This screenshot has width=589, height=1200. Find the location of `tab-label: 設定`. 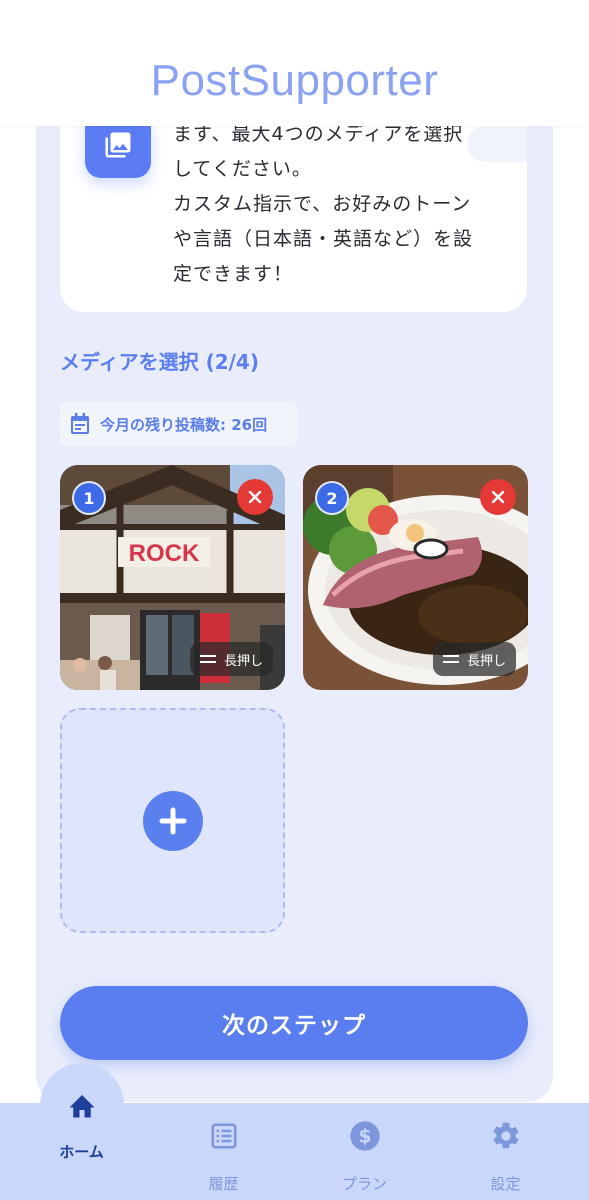

tab-label: 設定 is located at coordinates (505, 1184).